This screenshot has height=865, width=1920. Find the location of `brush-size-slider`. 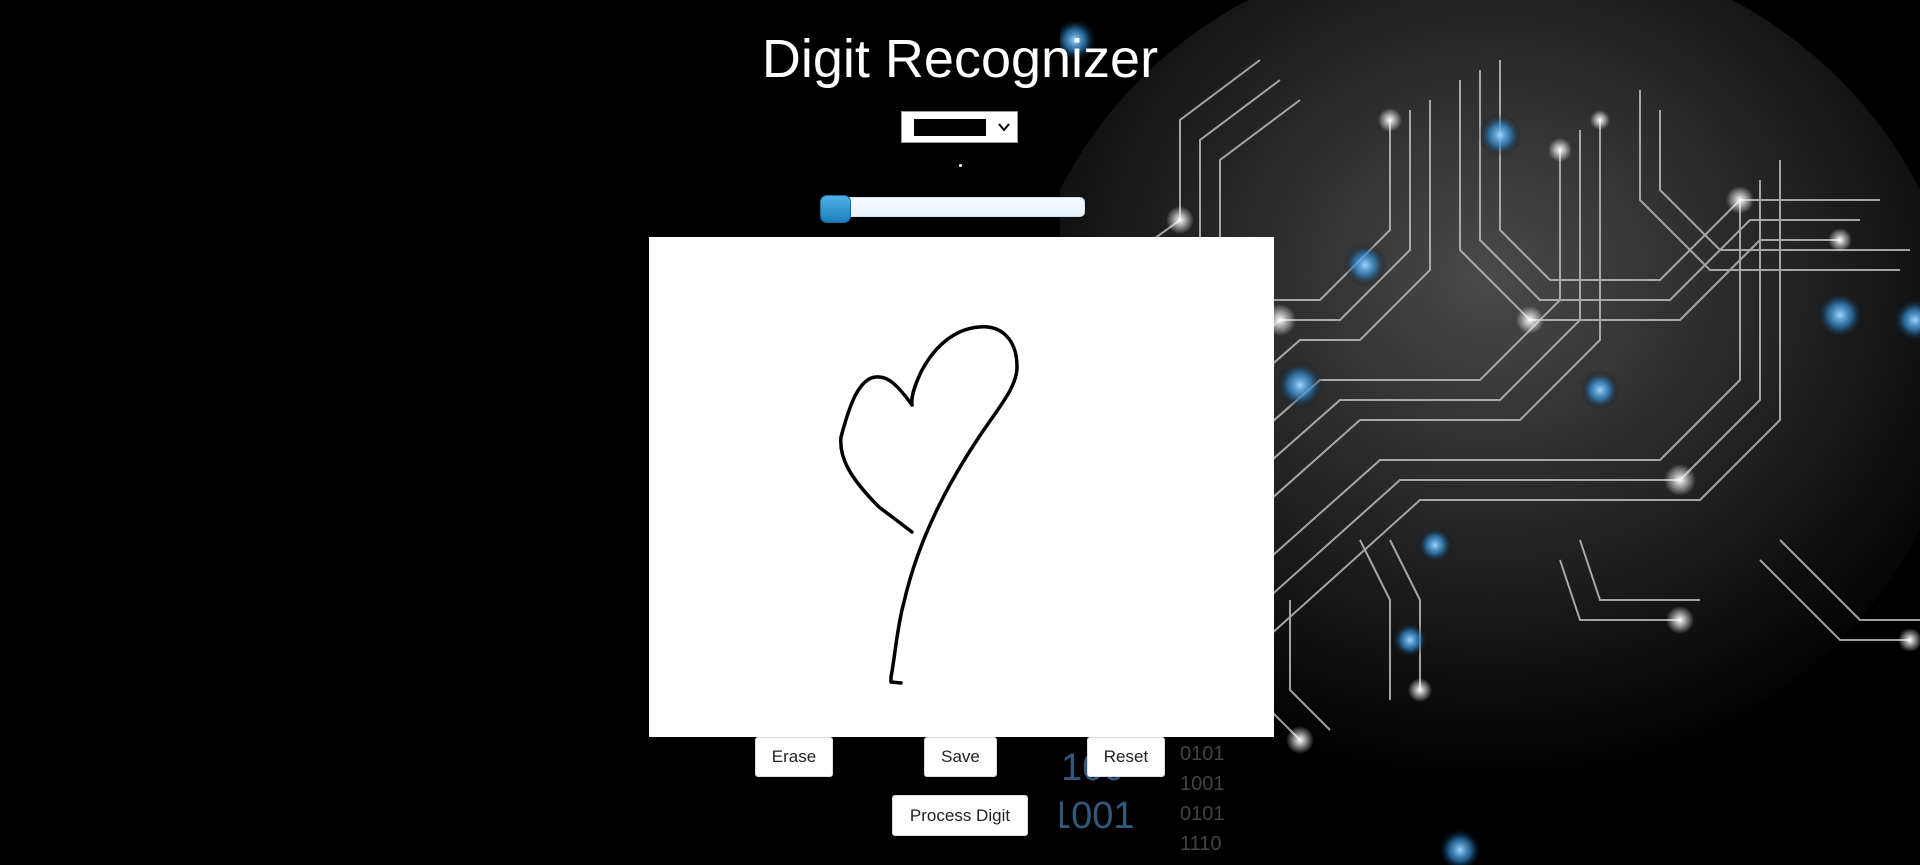

brush-size-slider is located at coordinates (952, 209).